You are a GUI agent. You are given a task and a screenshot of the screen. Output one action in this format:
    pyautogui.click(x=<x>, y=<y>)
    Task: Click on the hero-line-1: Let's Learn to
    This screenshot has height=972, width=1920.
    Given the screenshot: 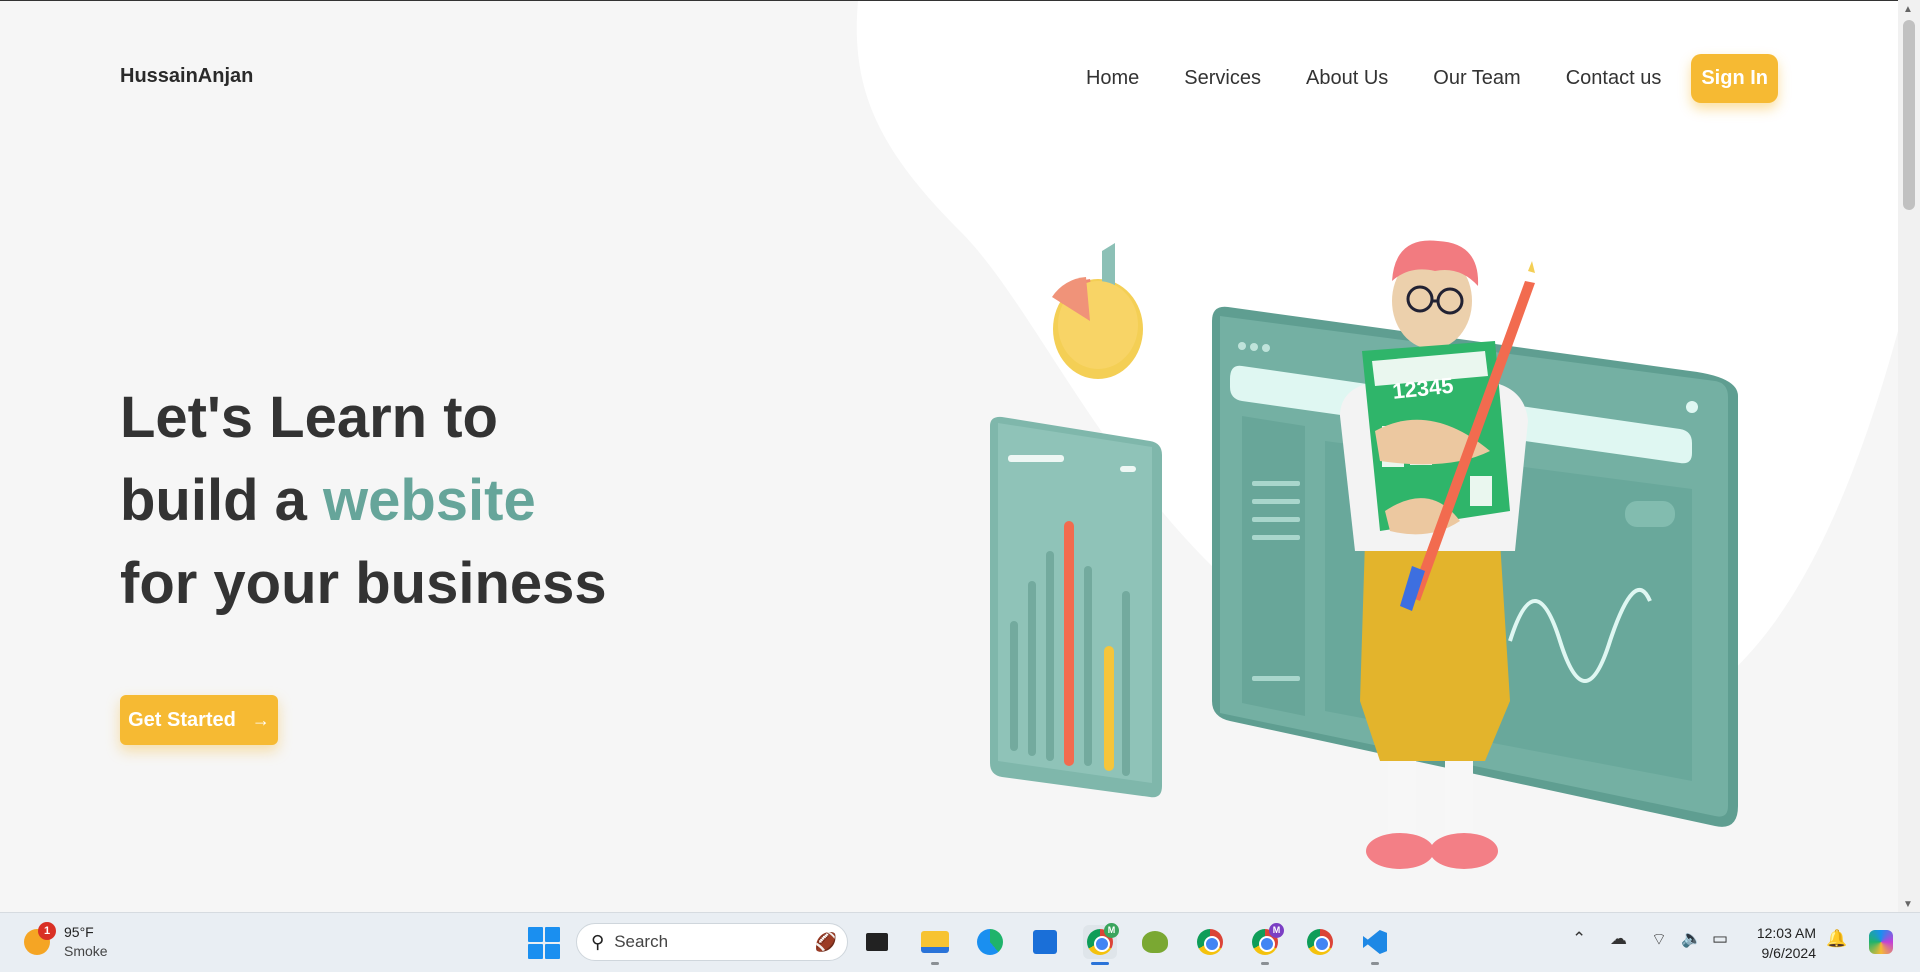 What is the action you would take?
    pyautogui.click(x=309, y=417)
    